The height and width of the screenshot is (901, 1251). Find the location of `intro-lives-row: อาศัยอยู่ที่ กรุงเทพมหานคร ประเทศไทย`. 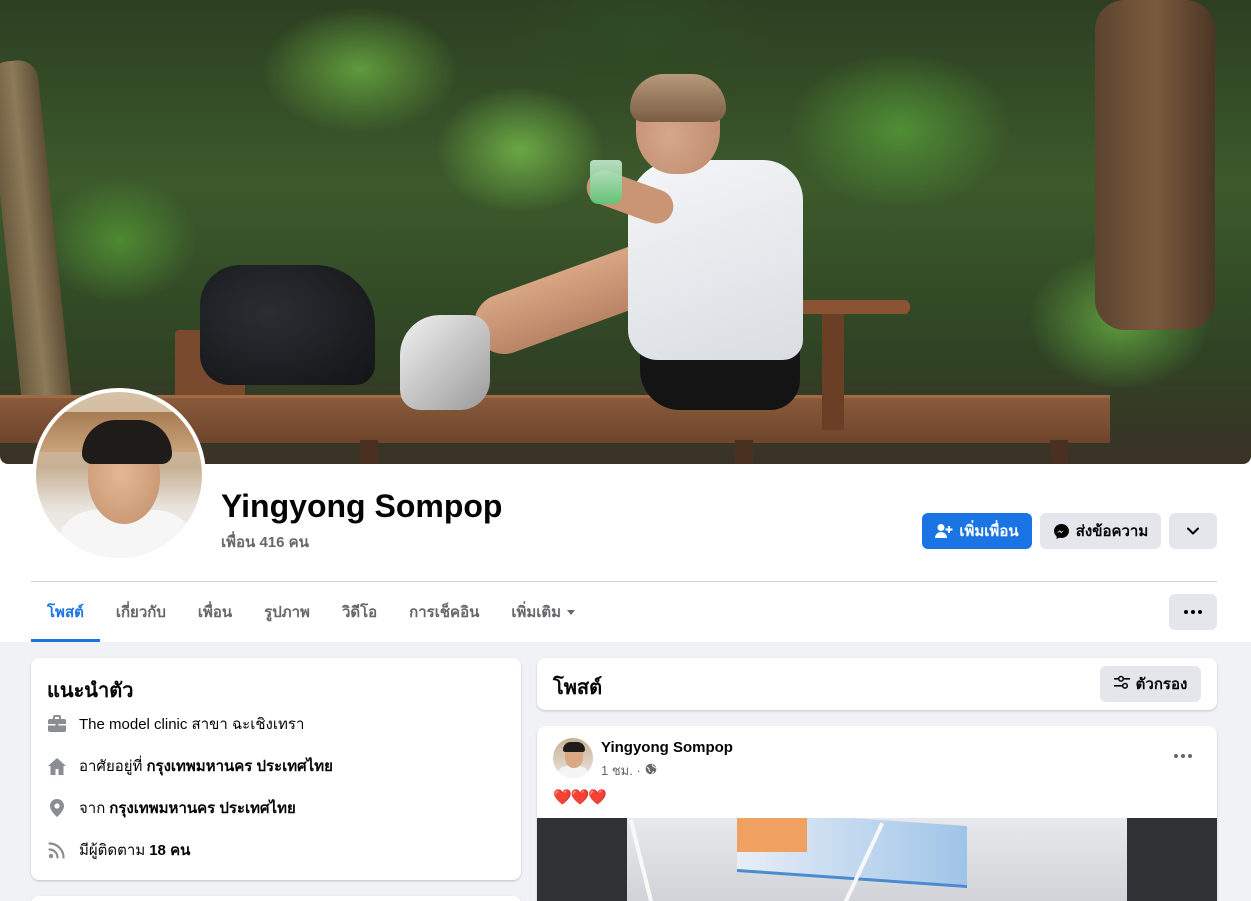

intro-lives-row: อาศัยอยู่ที่ กรุงเทพมหานคร ประเทศไทย is located at coordinates (190, 766).